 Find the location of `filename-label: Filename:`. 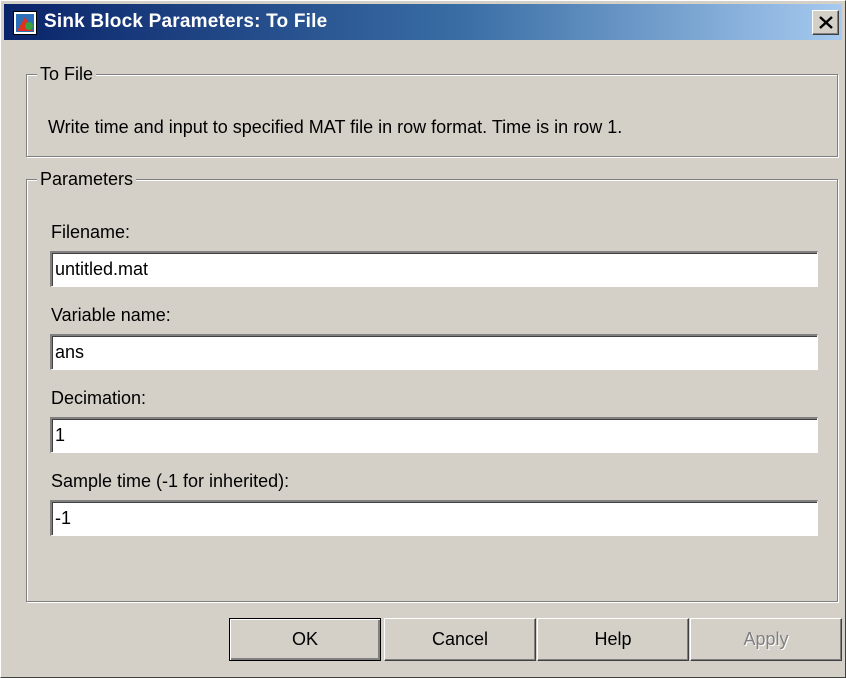

filename-label: Filename: is located at coordinates (91, 232).